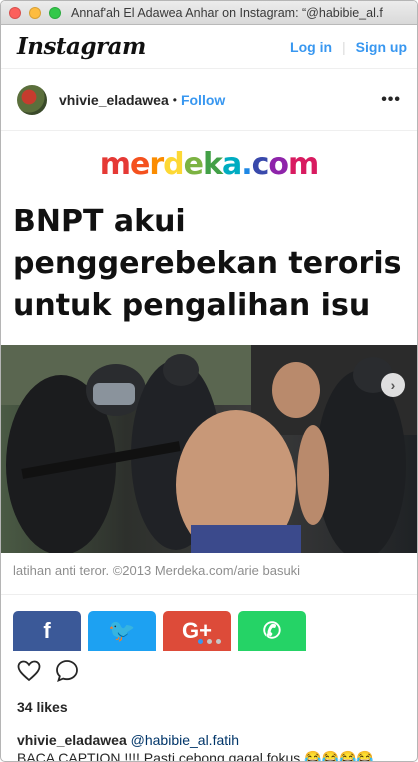  I want to click on headline-line: BNPT akui, so click(99, 221).